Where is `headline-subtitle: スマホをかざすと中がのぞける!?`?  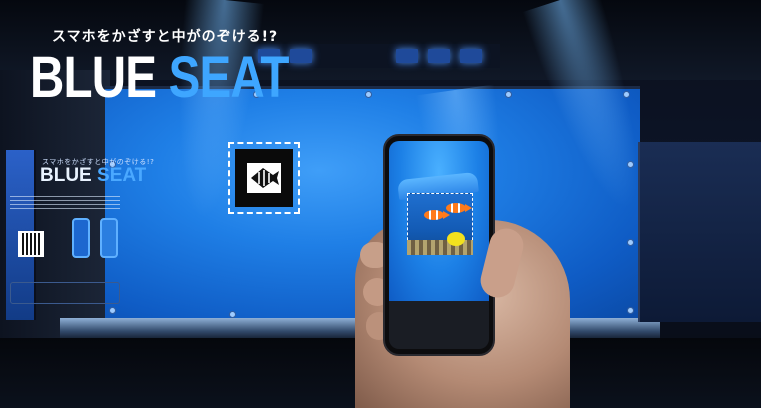 headline-subtitle: スマホをかざすと中がのぞける!? is located at coordinates (165, 37).